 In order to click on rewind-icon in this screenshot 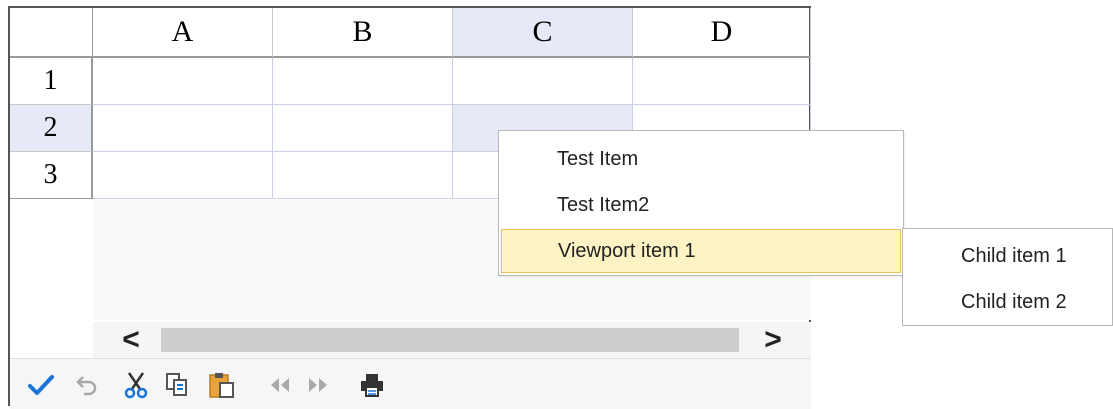, I will do `click(280, 385)`.